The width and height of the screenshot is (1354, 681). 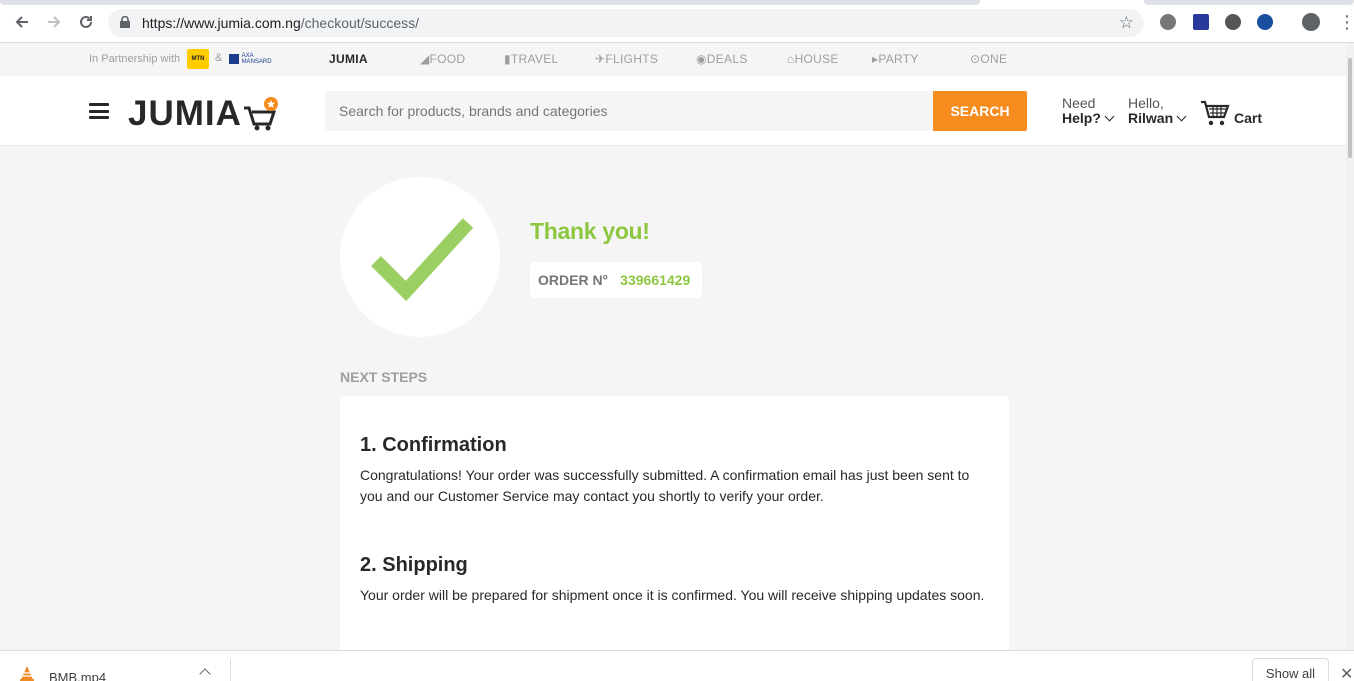 What do you see at coordinates (1311, 22) in the screenshot?
I see `profile-icon` at bounding box center [1311, 22].